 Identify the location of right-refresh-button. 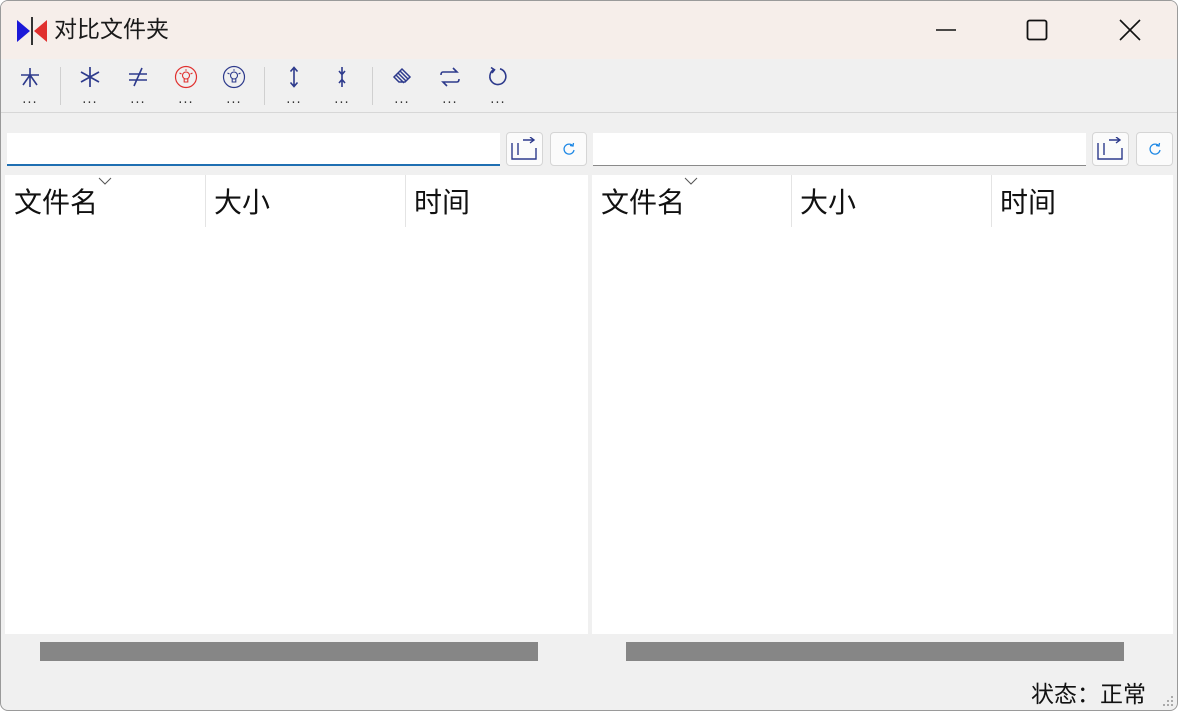
(1154, 149).